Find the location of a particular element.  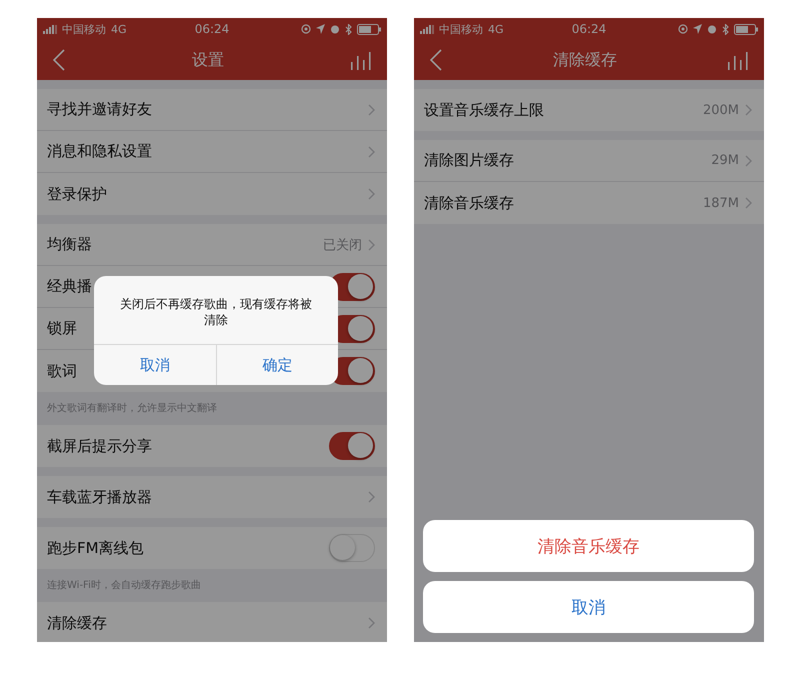

screen-title: 设置 is located at coordinates (208, 60).